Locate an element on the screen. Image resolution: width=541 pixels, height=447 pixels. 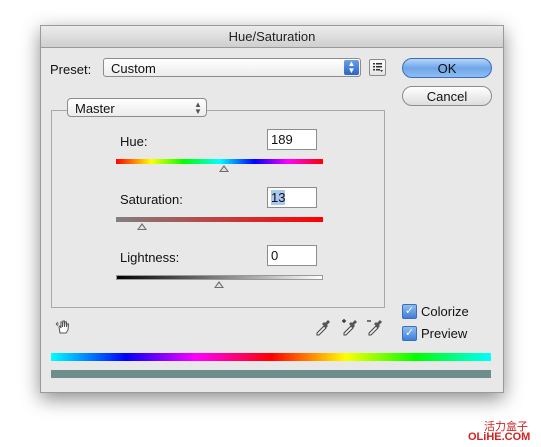
hand-adjust-icon is located at coordinates (64, 328).